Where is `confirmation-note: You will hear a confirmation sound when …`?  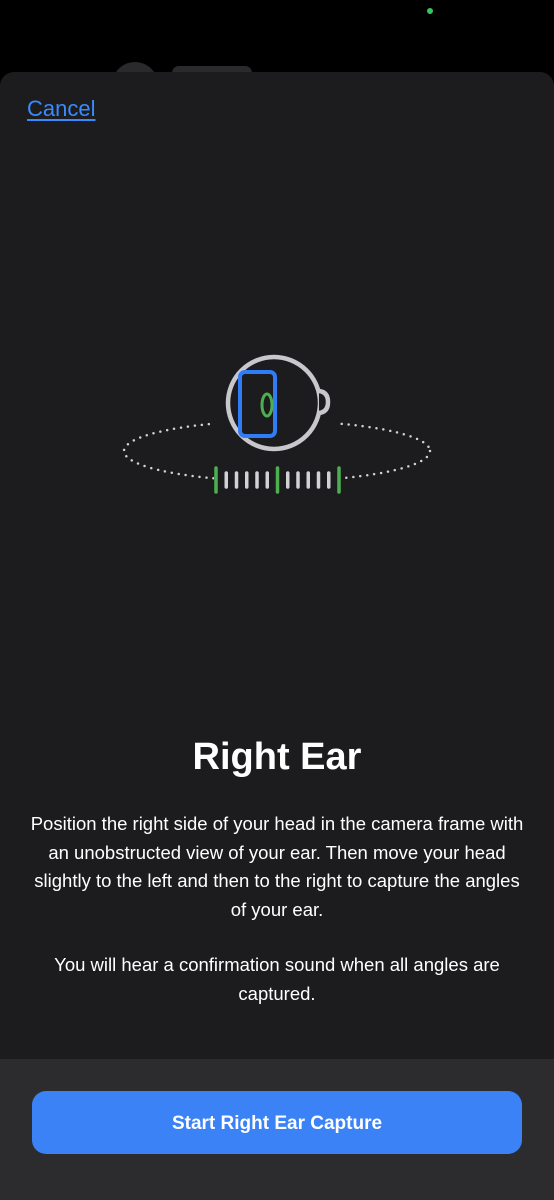 confirmation-note: You will hear a confirmation sound when … is located at coordinates (277, 979).